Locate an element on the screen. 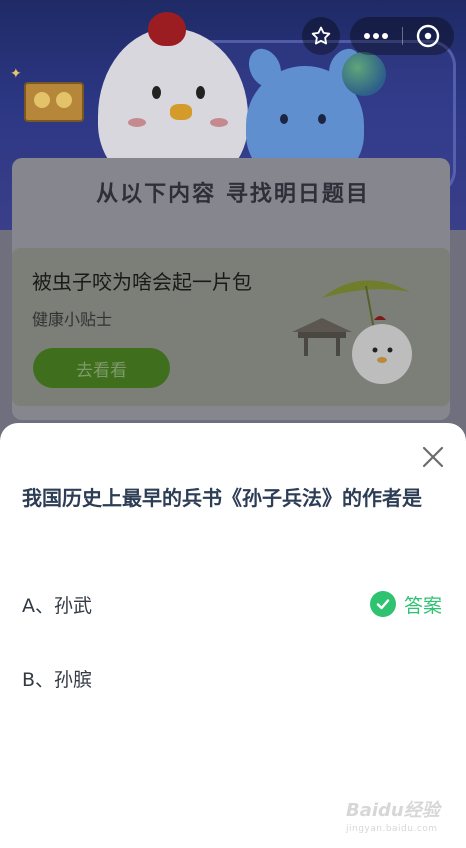 This screenshot has width=466, height=848. close-circle-icon is located at coordinates (428, 36).